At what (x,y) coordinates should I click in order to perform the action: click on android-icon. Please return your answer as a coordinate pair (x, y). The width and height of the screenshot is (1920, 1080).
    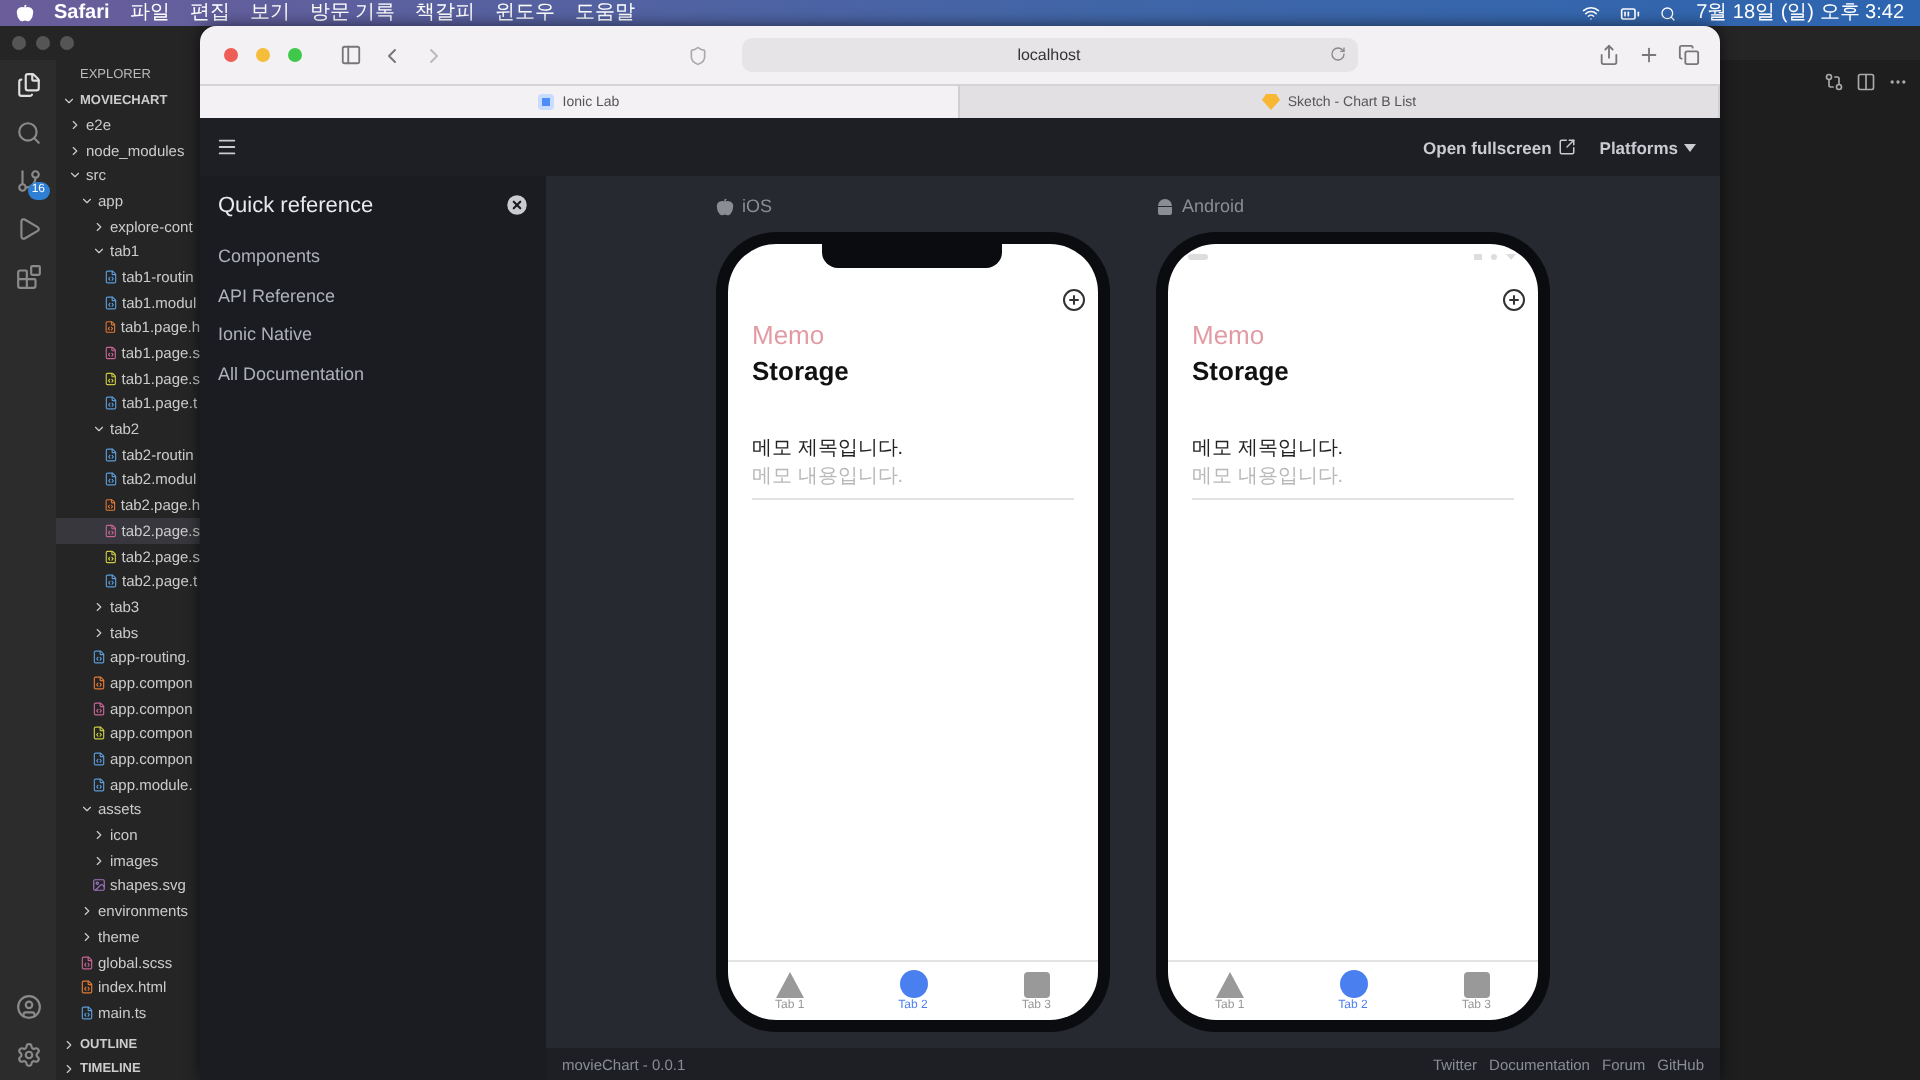
    Looking at the image, I should click on (1165, 206).